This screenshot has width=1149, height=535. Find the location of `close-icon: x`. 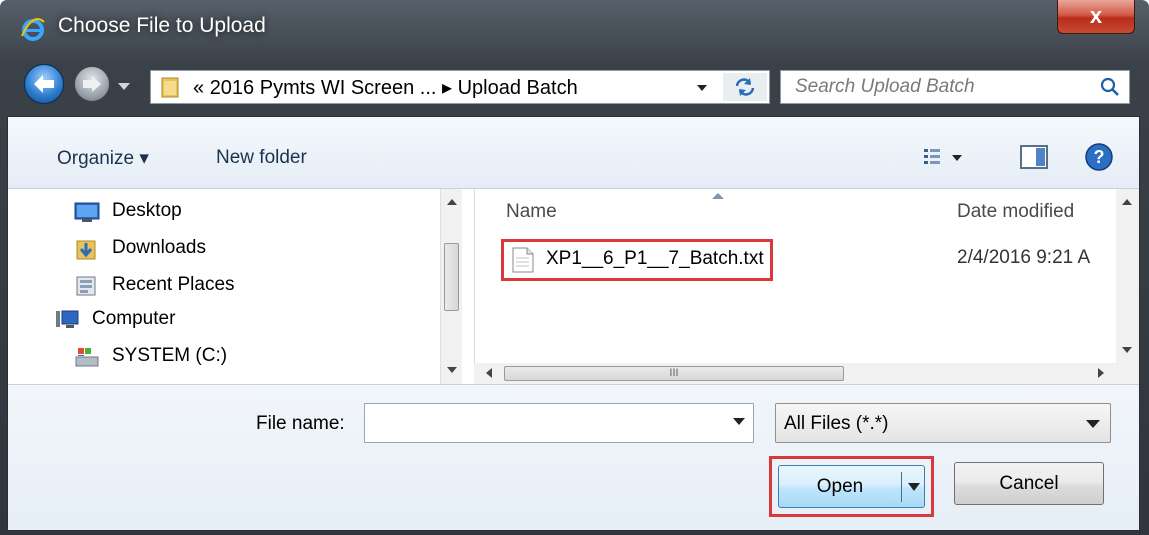

close-icon: x is located at coordinates (1096, 15).